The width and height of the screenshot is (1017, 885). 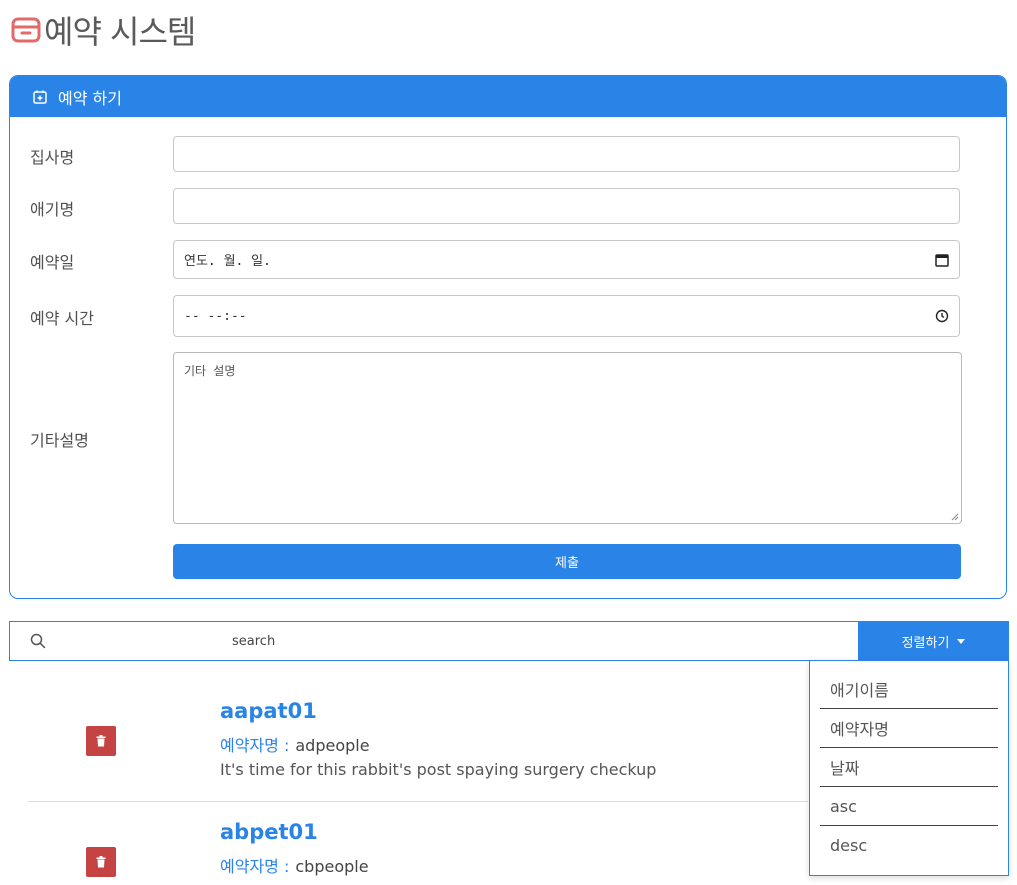 I want to click on search-bar: search, so click(x=434, y=641).